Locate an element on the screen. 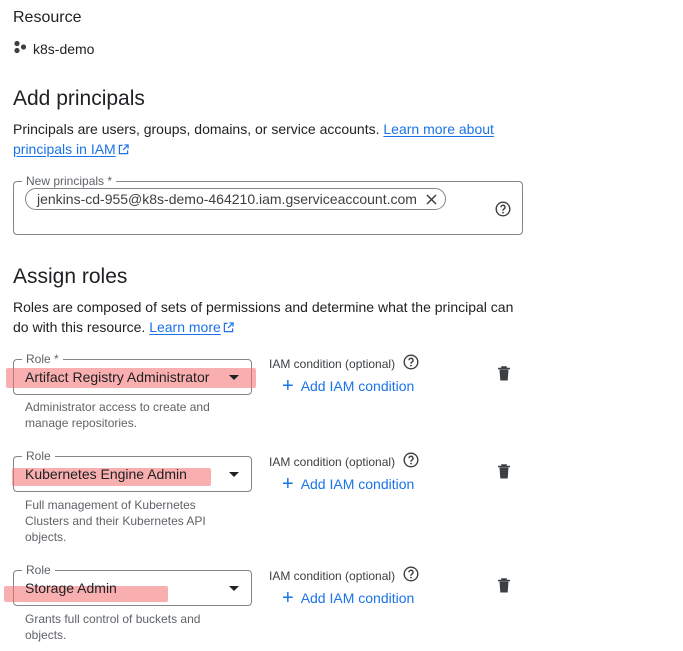 This screenshot has width=683, height=651. learn-more-roles-link: Learn more is located at coordinates (185, 327).